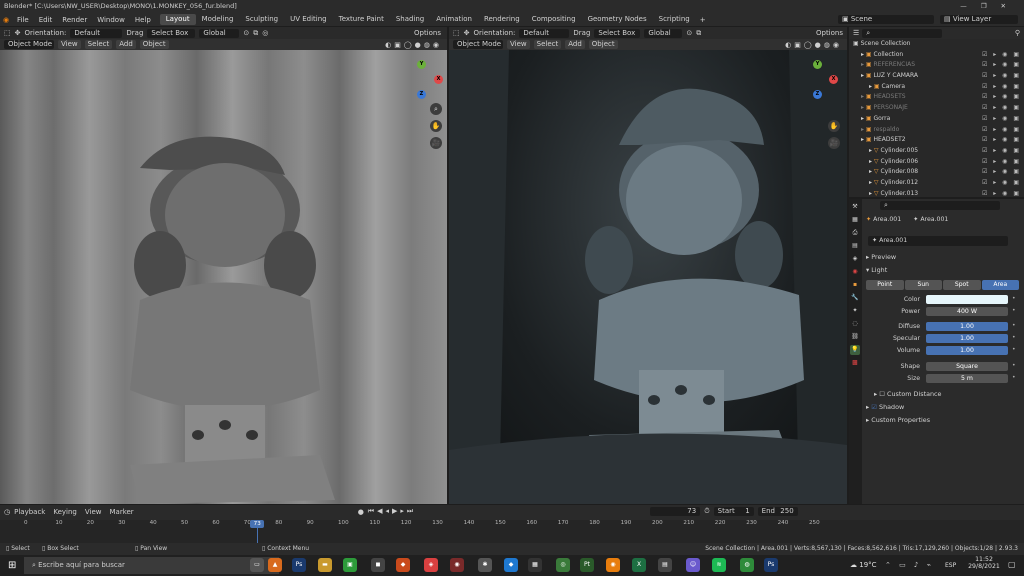 This screenshot has width=1024, height=576. I want to click on weather-widget: ☁ 19°C, so click(863, 565).